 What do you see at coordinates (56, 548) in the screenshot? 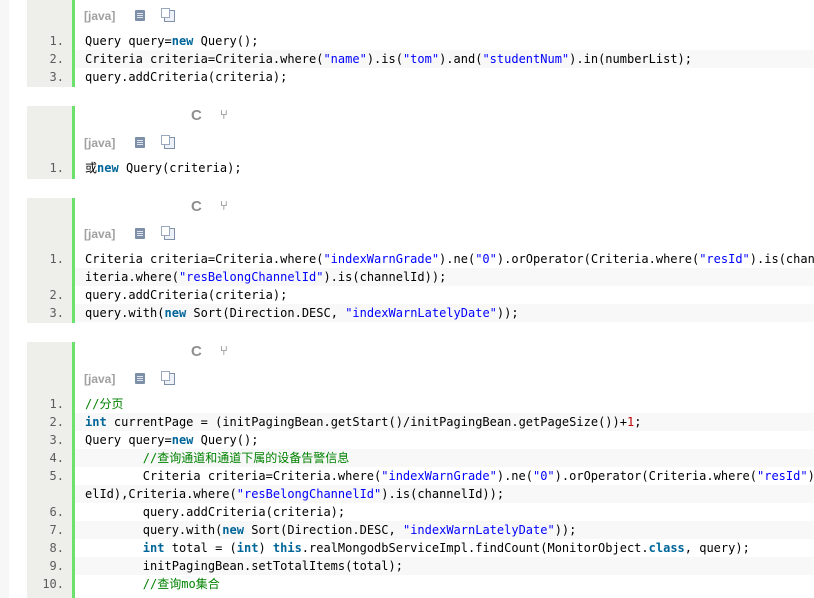
I see `line-number: 8.` at bounding box center [56, 548].